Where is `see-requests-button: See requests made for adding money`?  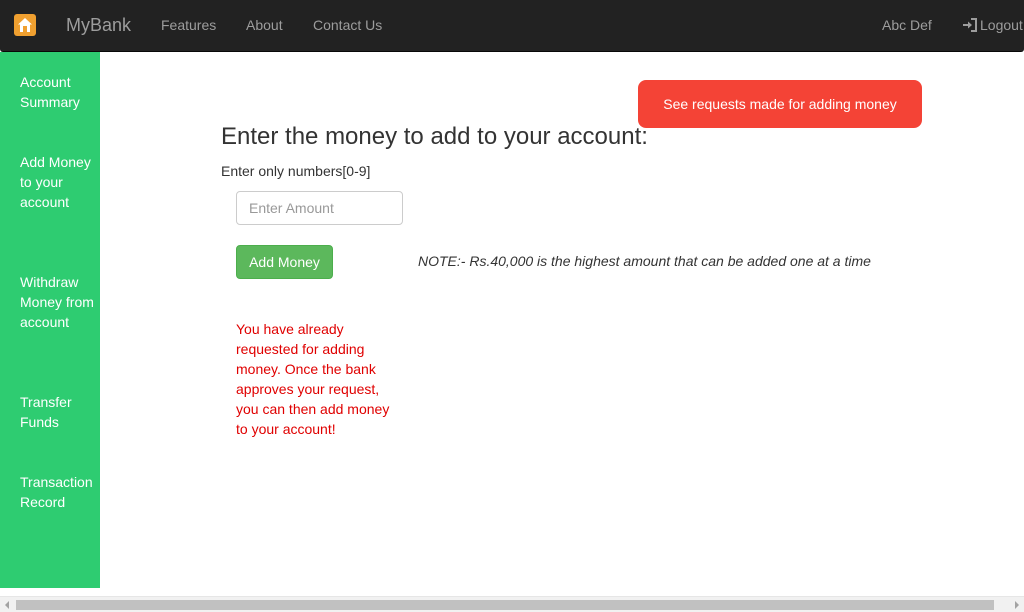
see-requests-button: See requests made for adding money is located at coordinates (780, 104).